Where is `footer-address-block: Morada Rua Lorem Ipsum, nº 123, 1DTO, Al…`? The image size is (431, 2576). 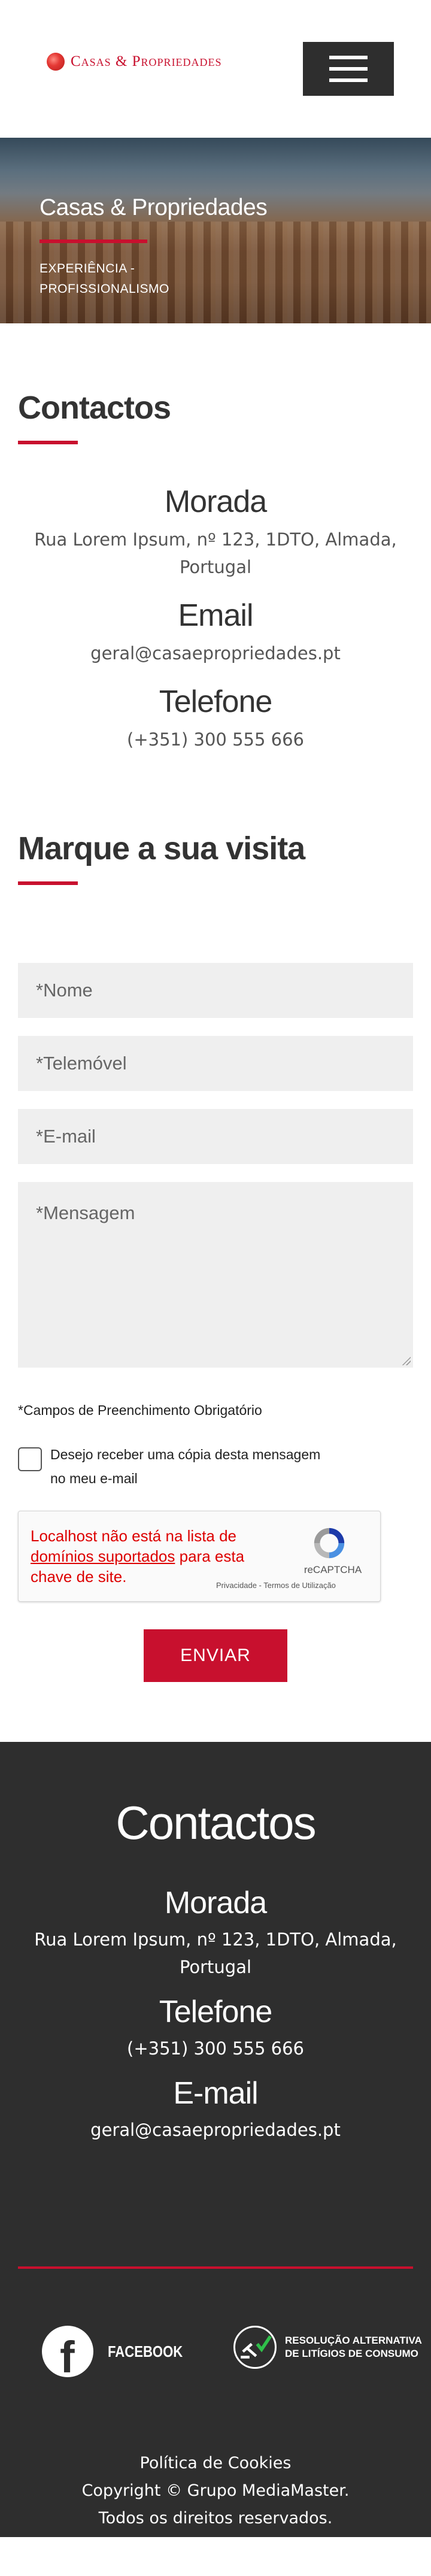 footer-address-block: Morada Rua Lorem Ipsum, nº 123, 1DTO, Al… is located at coordinates (215, 1933).